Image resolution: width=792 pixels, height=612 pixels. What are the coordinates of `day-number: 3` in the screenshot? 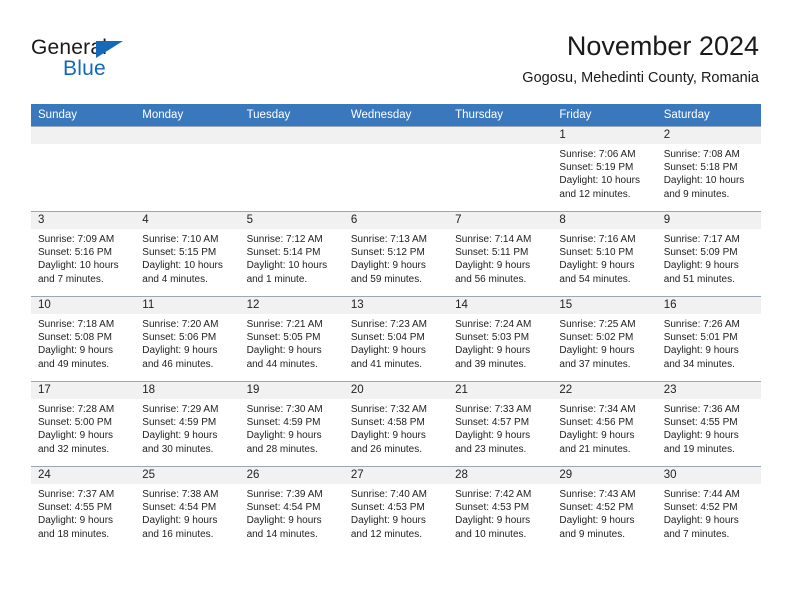 It's located at (83, 220).